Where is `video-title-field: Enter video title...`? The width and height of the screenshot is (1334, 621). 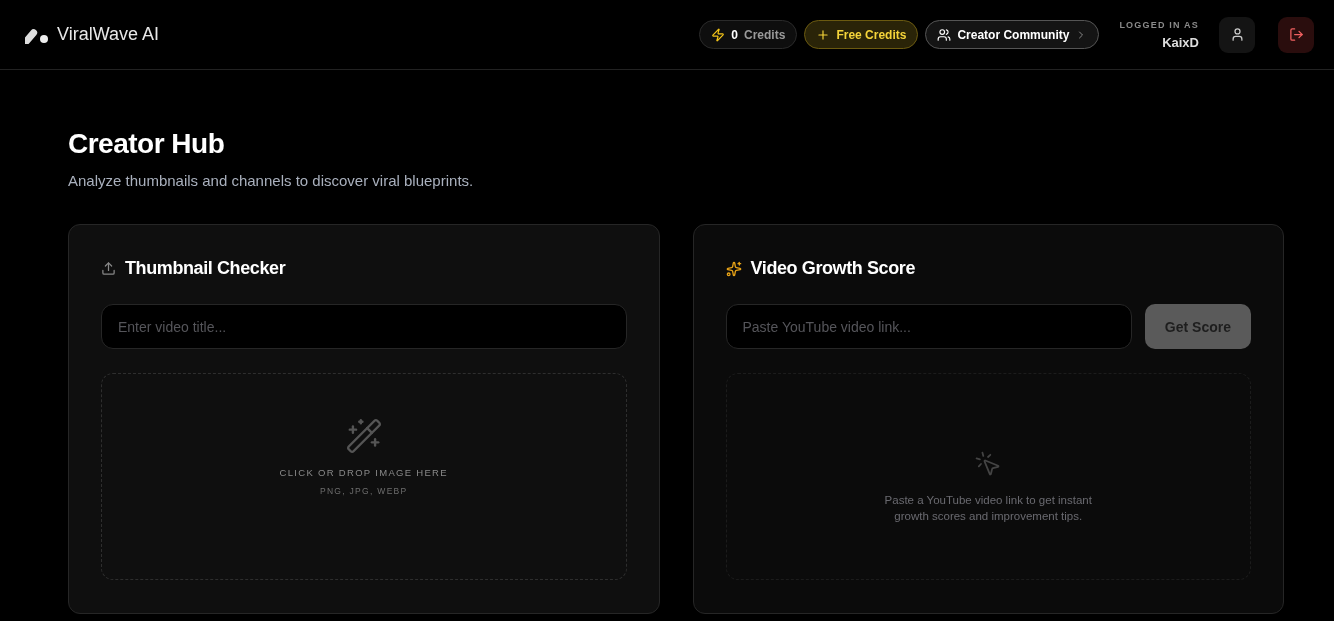
video-title-field: Enter video title... is located at coordinates (364, 326).